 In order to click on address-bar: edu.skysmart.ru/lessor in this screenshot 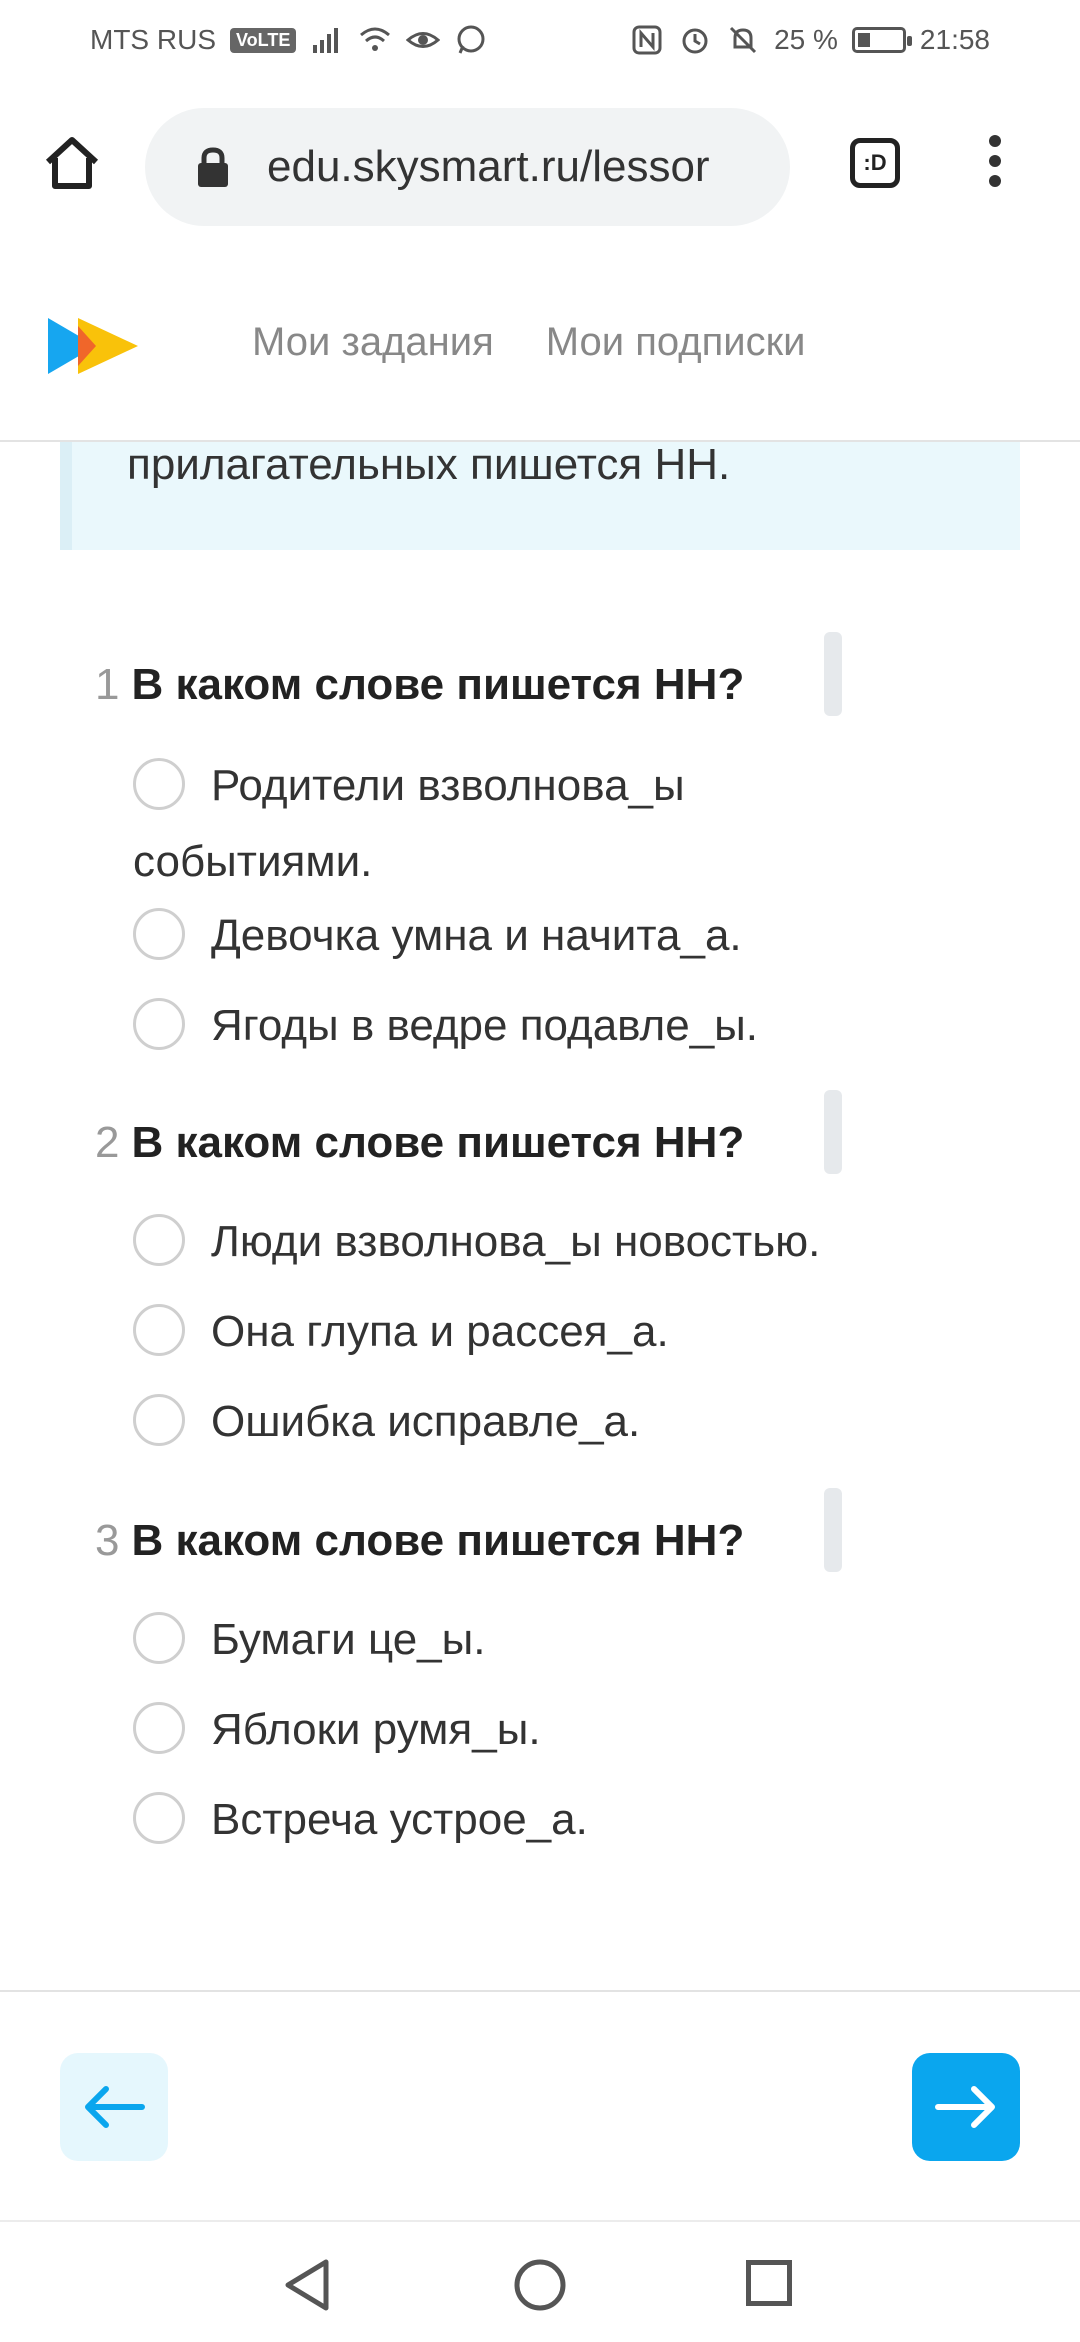, I will do `click(467, 167)`.